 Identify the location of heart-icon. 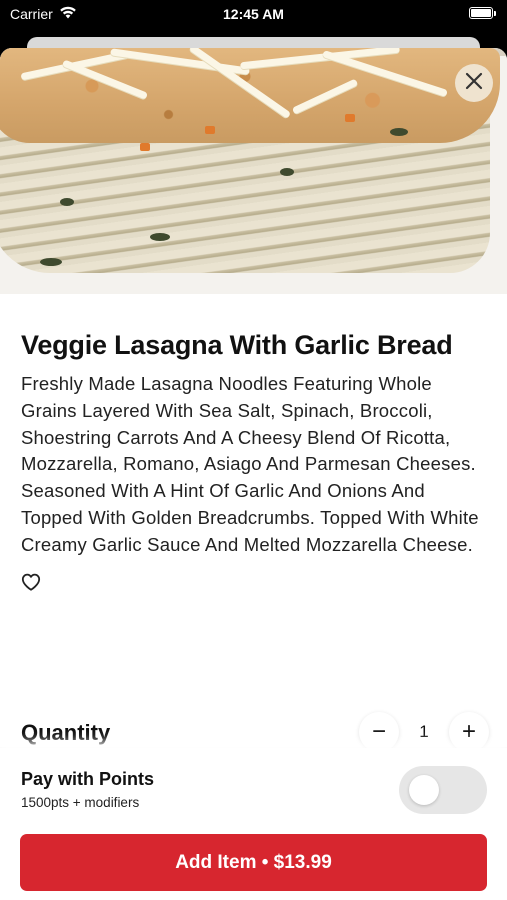
(31, 582).